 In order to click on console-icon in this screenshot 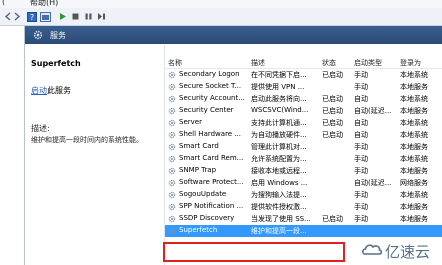, I will do `click(45, 17)`.